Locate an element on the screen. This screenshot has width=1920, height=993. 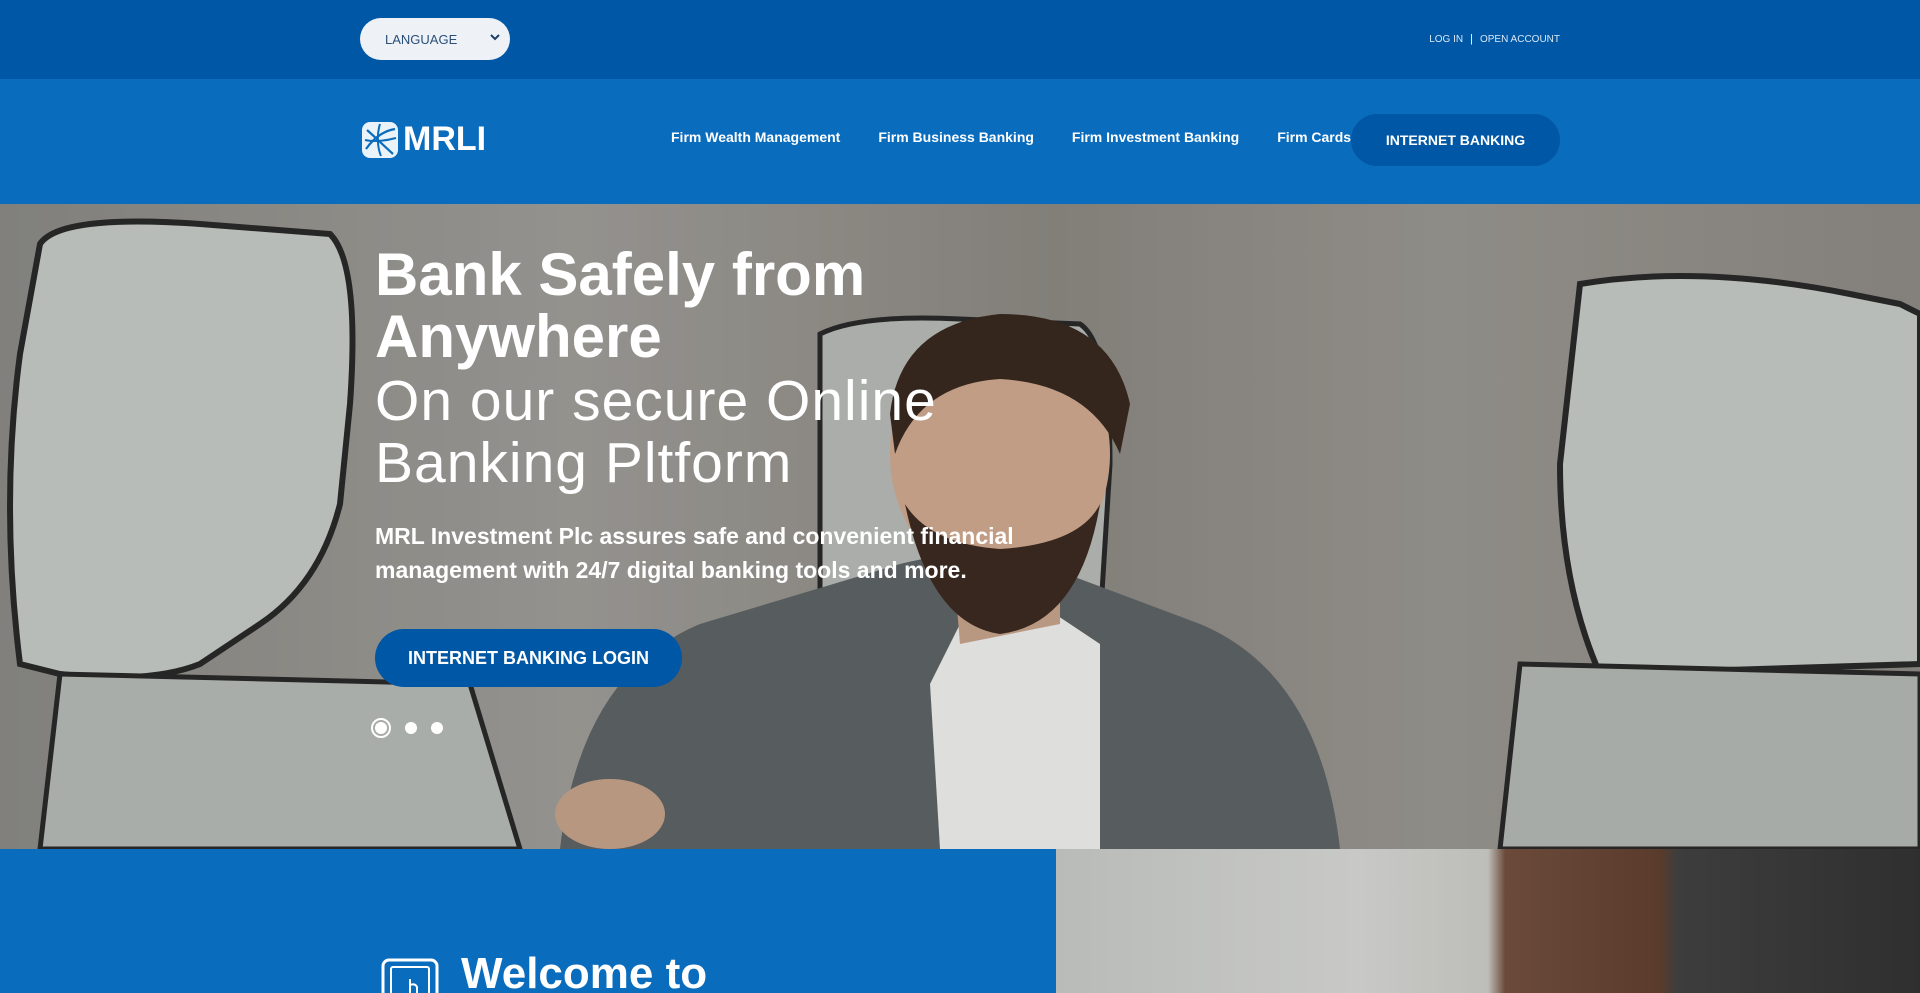
nav-item-wealth-management: Firm Wealth Management is located at coordinates (755, 137).